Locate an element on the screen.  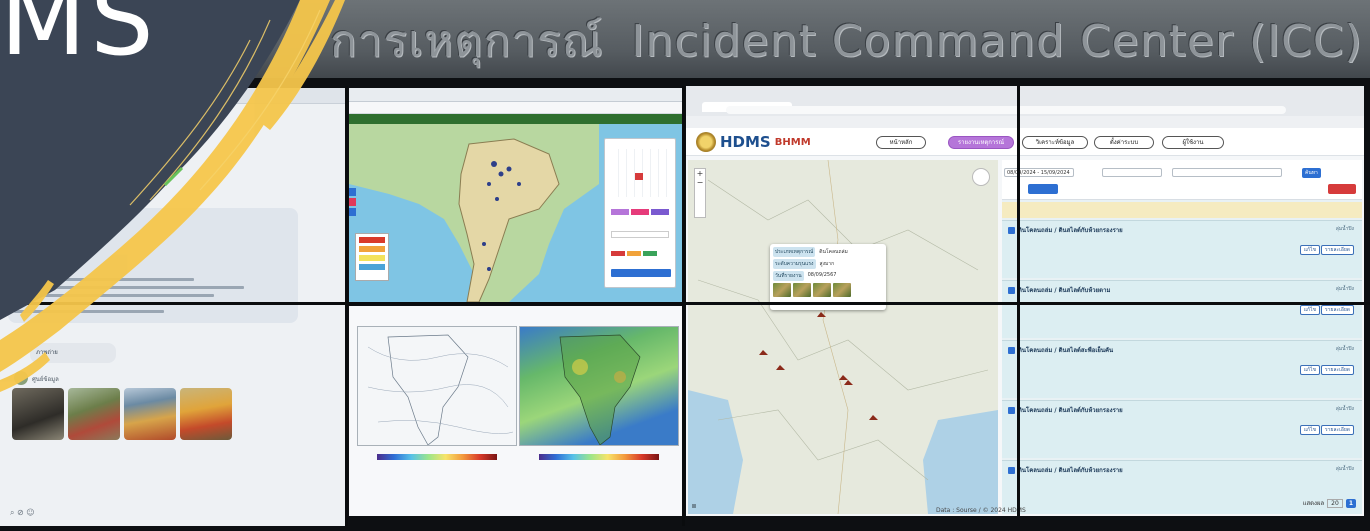
clip-icon: ⊘ is located at coordinates (20, 512).